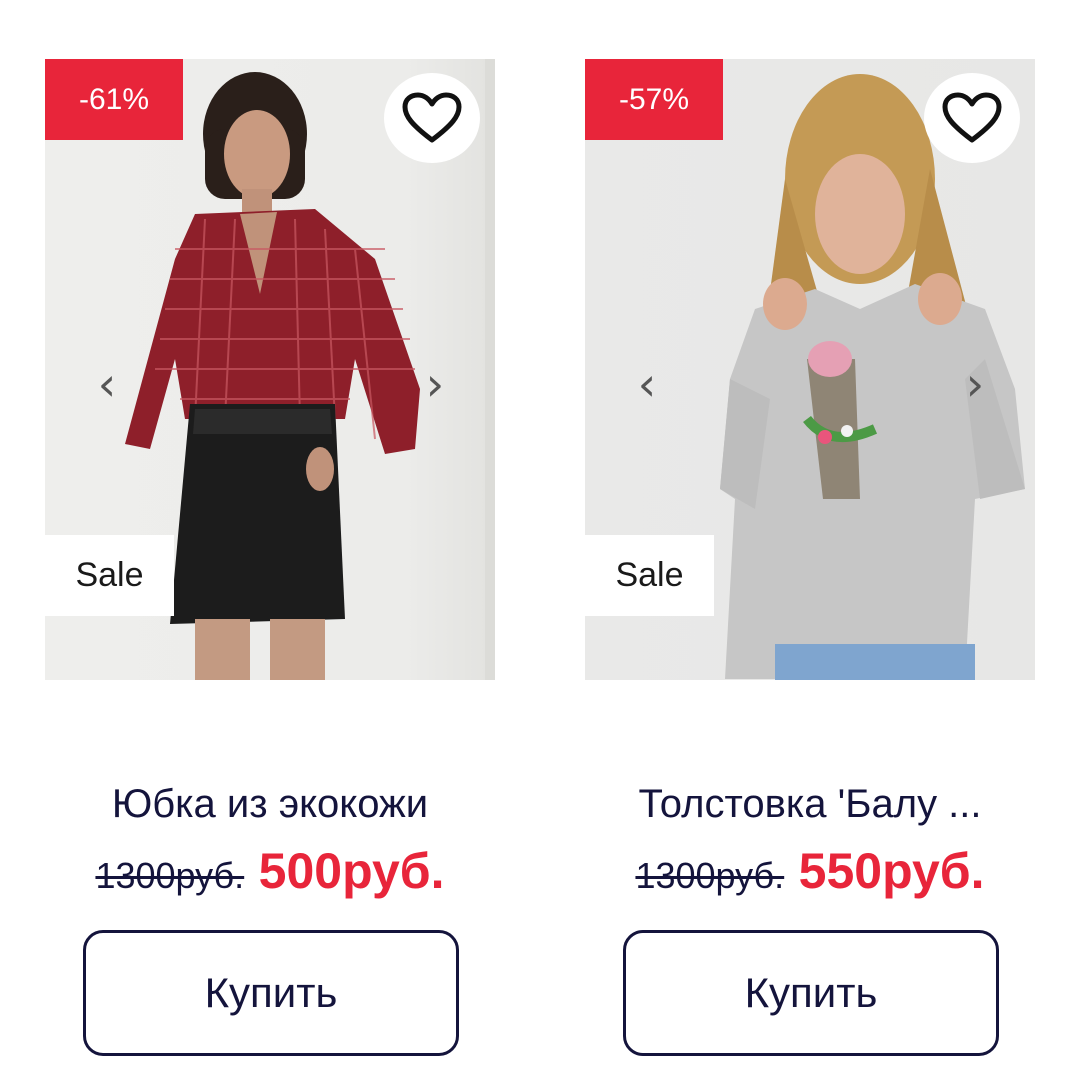 The height and width of the screenshot is (1071, 1080). Describe the element at coordinates (891, 871) in the screenshot. I see `sale-price: 550руб.` at that location.